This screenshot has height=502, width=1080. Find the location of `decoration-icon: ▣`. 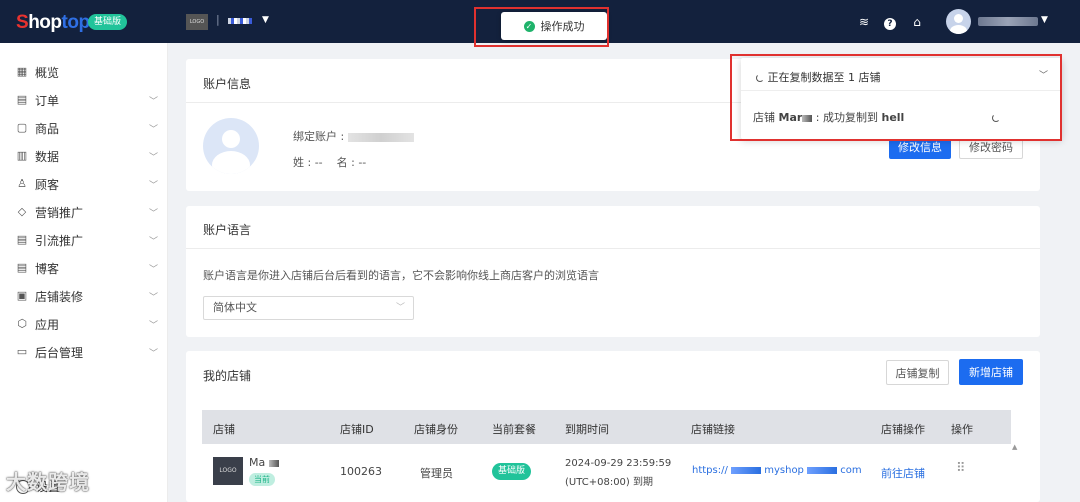

decoration-icon: ▣ is located at coordinates (22, 295).